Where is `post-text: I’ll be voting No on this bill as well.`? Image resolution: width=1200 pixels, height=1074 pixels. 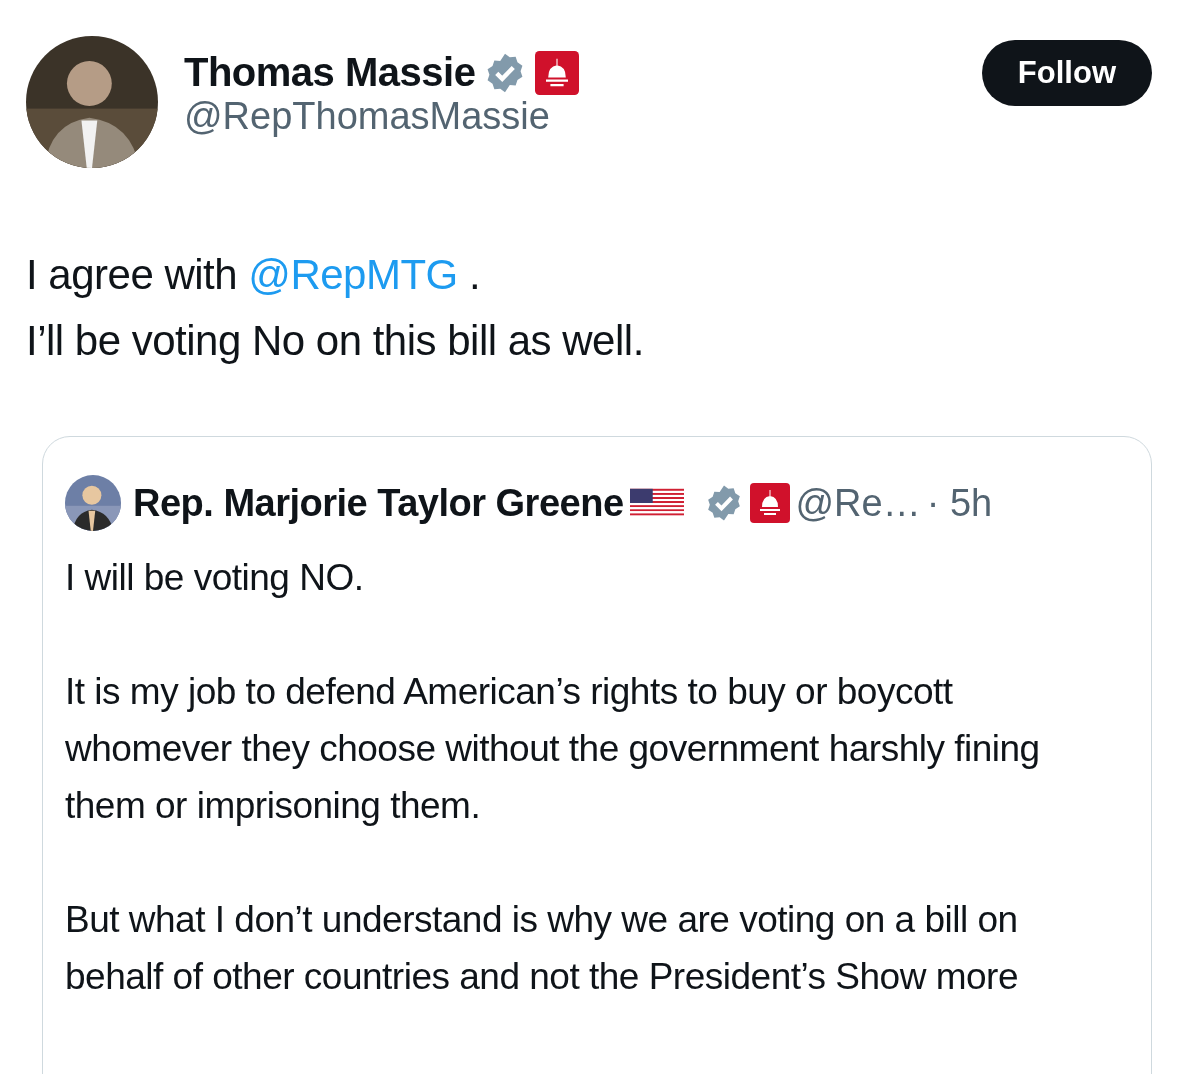
post-text: I’ll be voting No on this bill as well. is located at coordinates (335, 341).